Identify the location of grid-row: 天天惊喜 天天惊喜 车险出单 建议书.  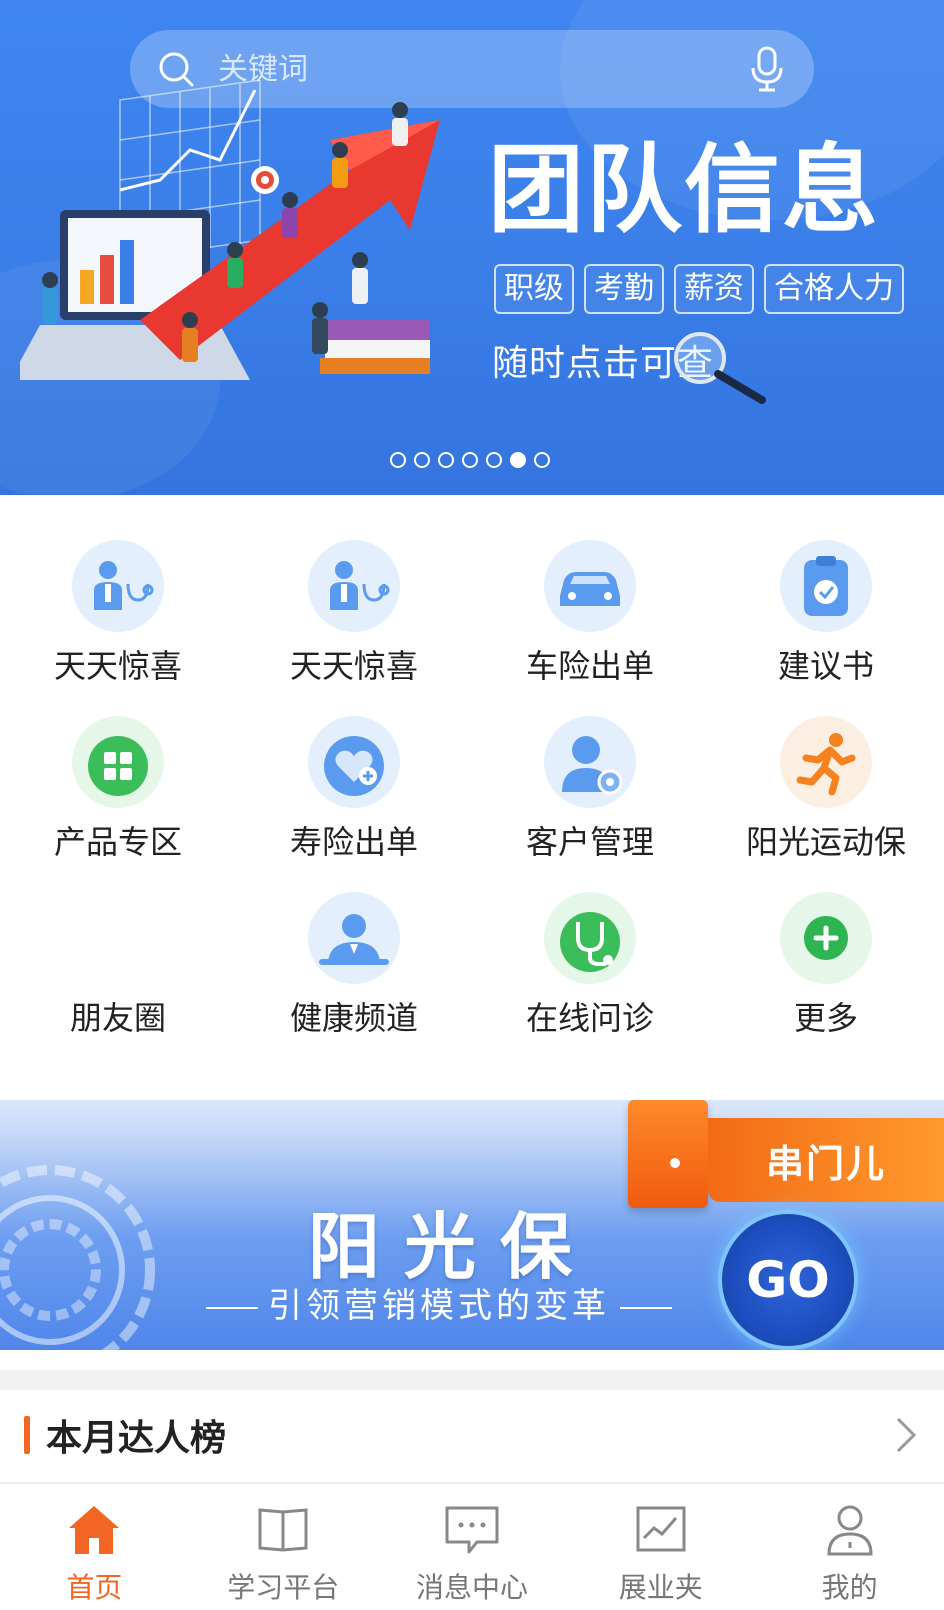
(472, 628).